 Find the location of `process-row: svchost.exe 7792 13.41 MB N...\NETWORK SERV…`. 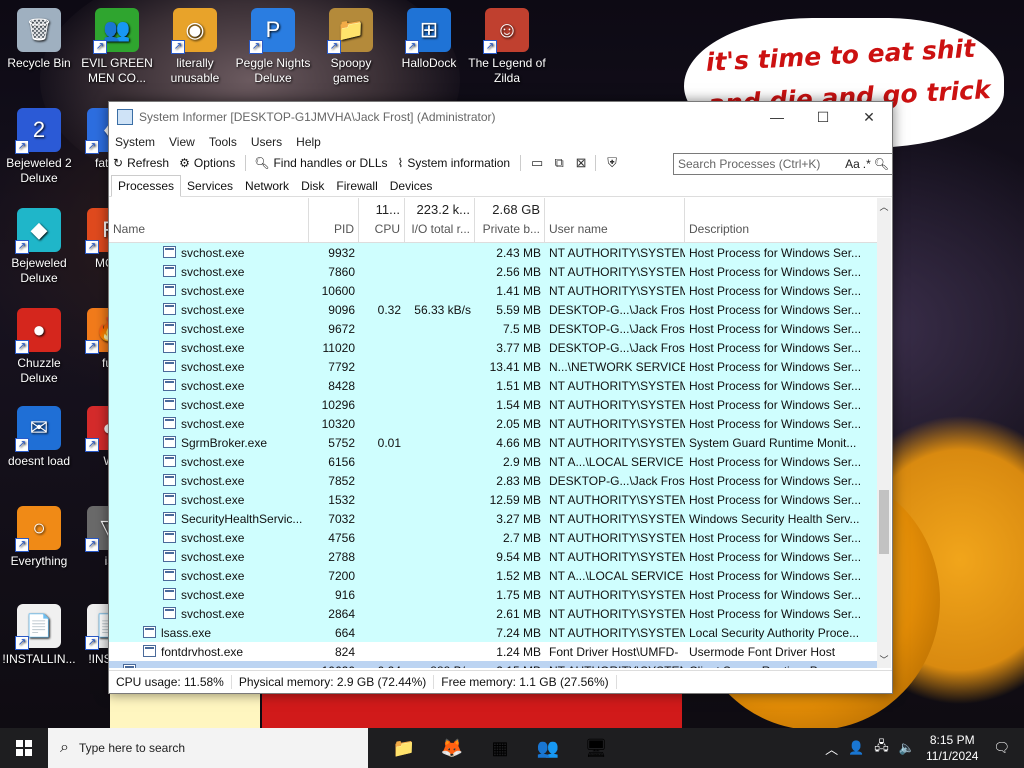

process-row: svchost.exe 7792 13.41 MB N...\NETWORK SERV… is located at coordinates (493, 366).